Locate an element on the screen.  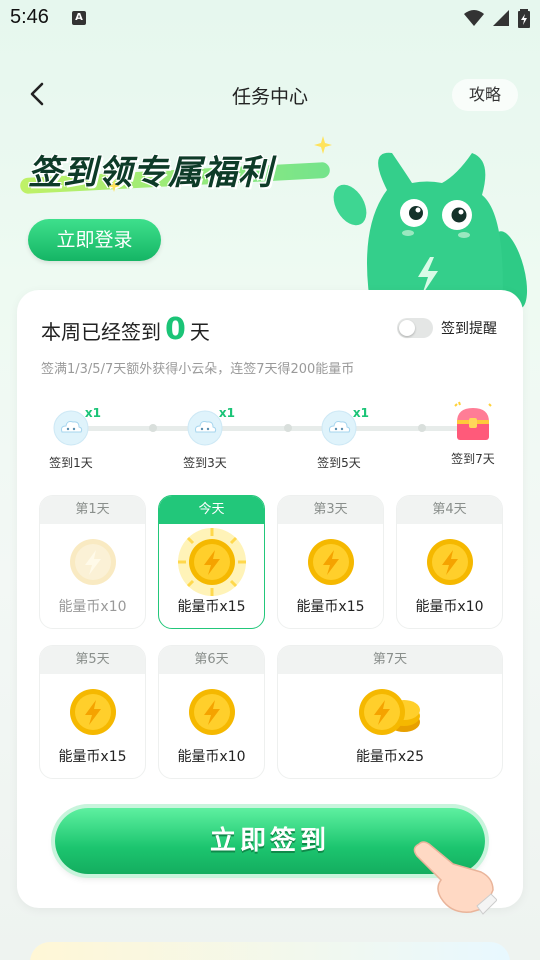
day-header: 今天 is located at coordinates (211, 510).